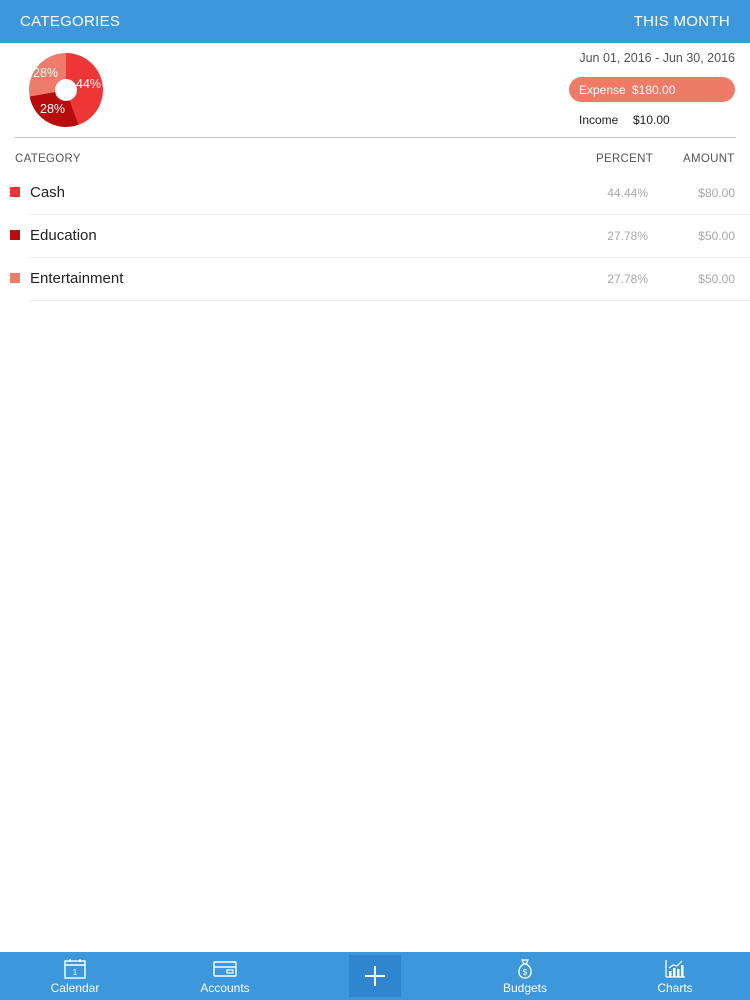  Describe the element at coordinates (716, 193) in the screenshot. I see `category-amount: $80.00` at that location.